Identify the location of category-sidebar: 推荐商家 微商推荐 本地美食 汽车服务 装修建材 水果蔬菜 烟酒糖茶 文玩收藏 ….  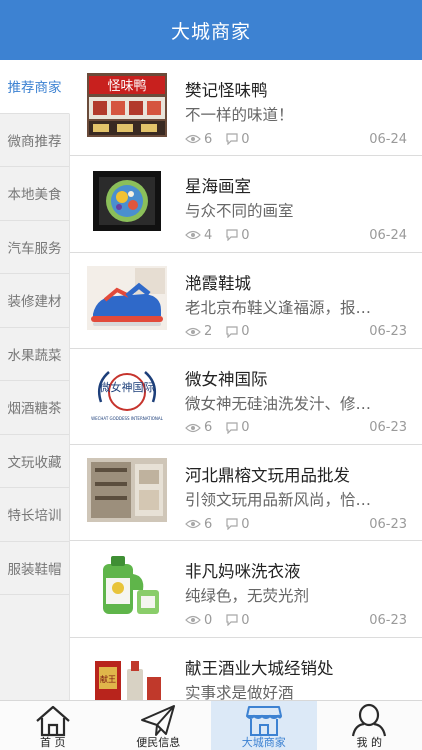
(35, 380).